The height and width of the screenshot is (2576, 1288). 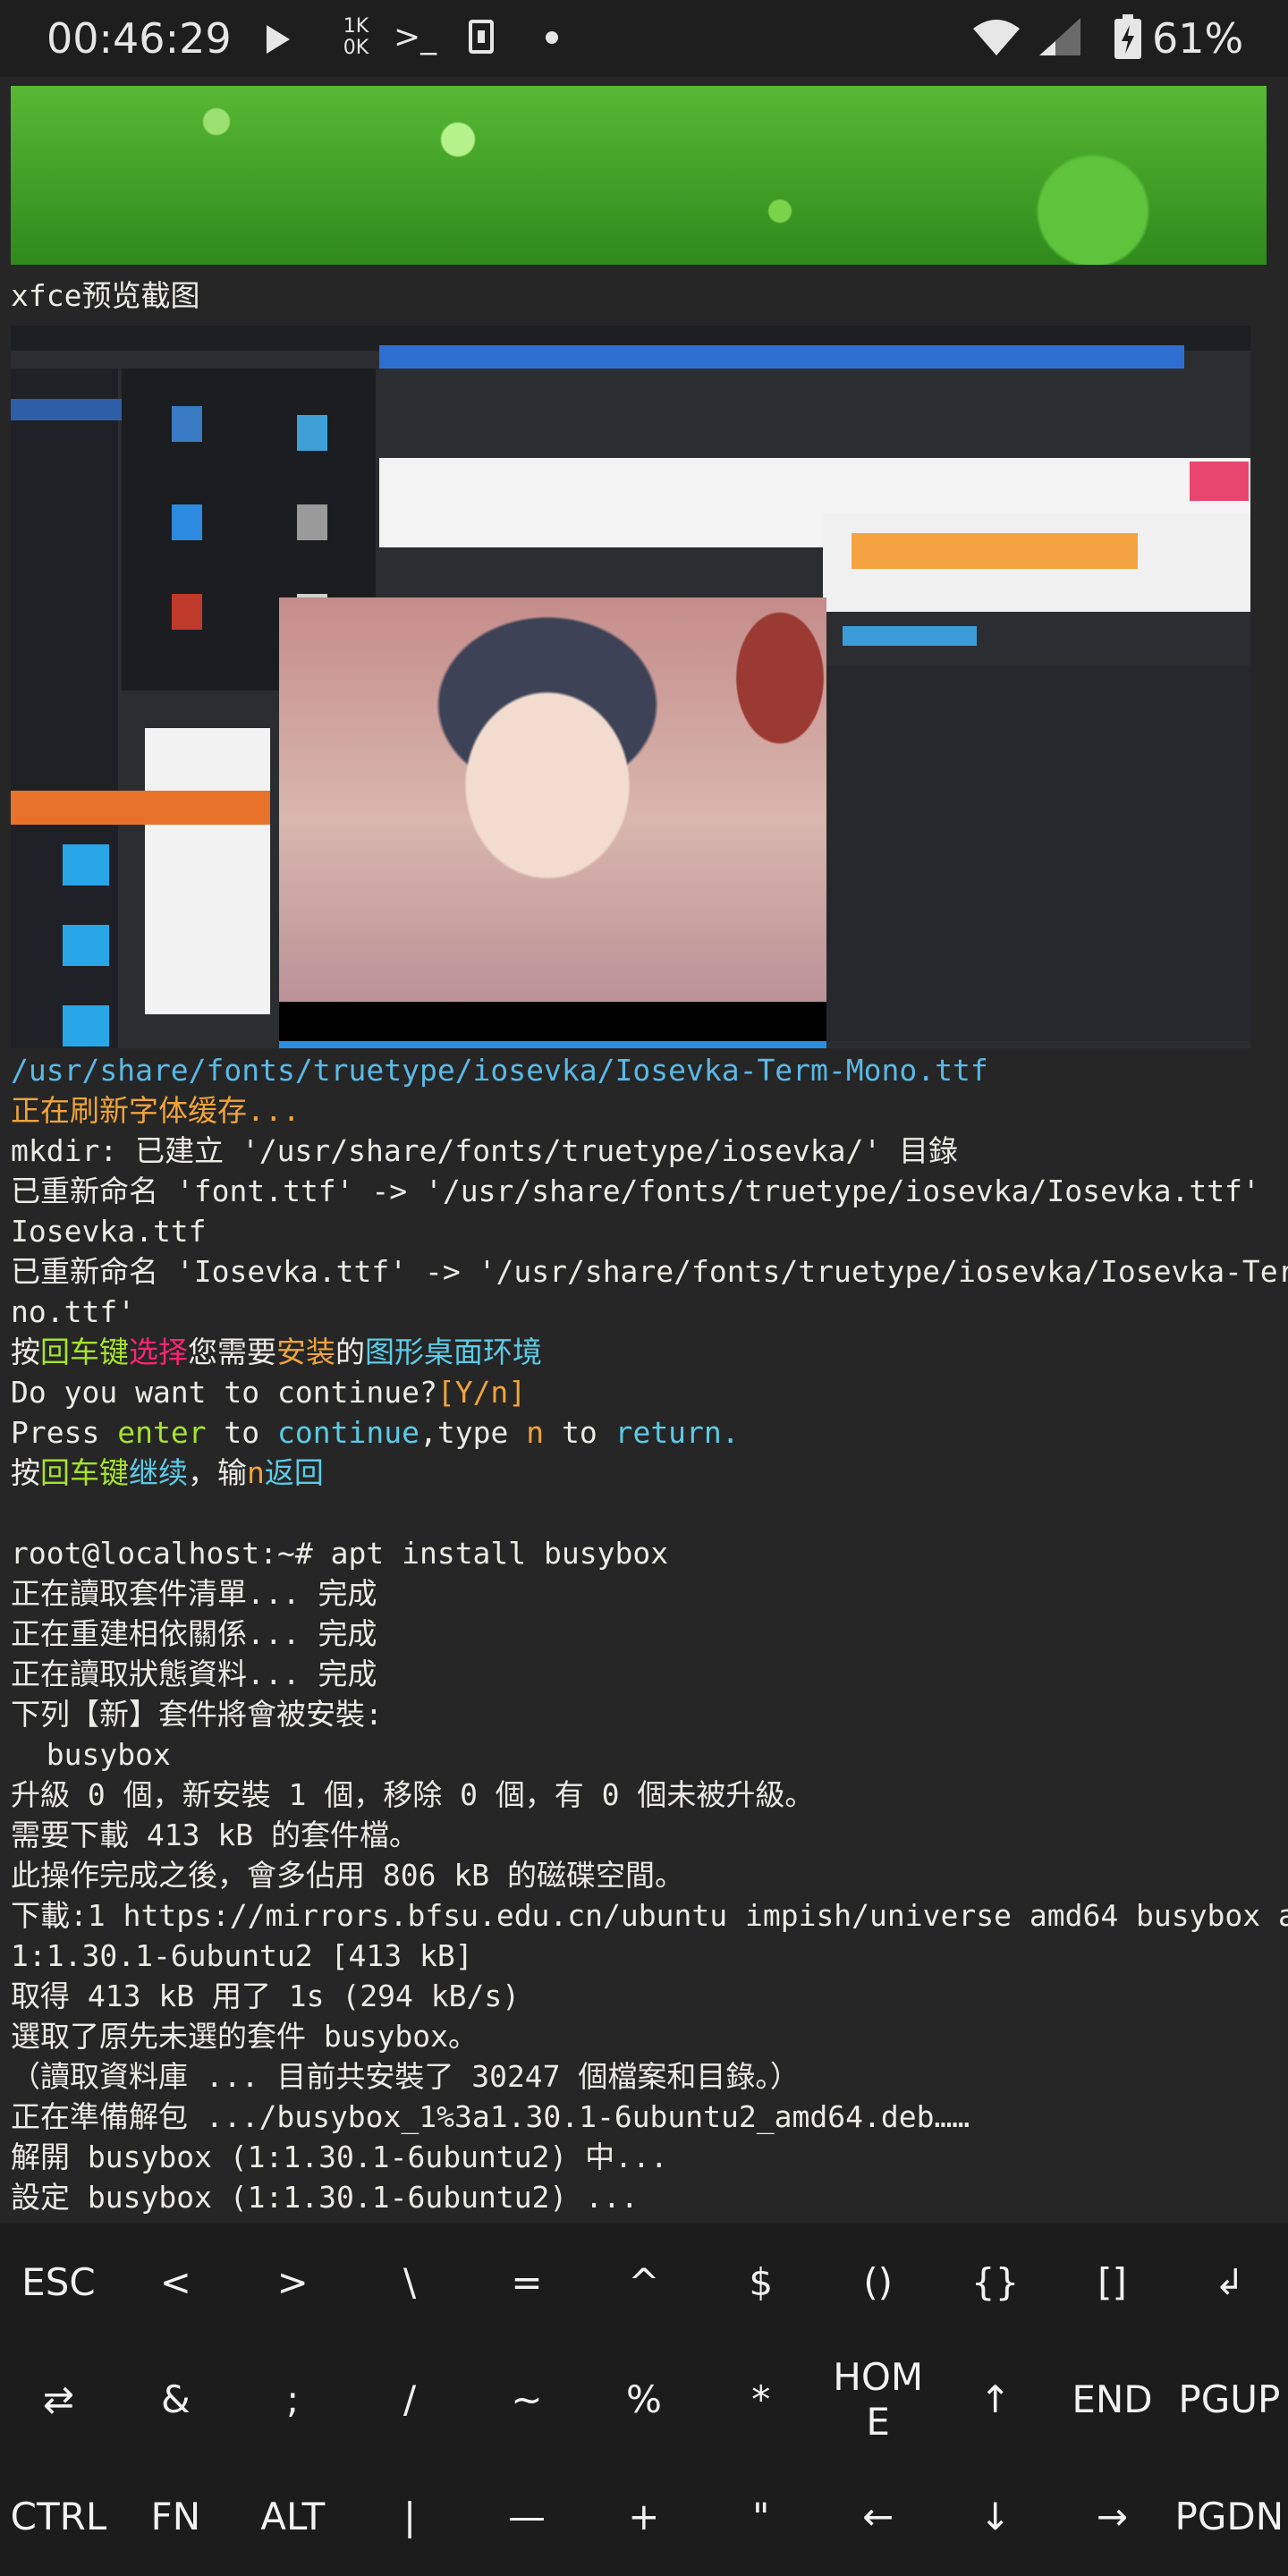 What do you see at coordinates (995, 2516) in the screenshot?
I see `key-arrow-down-icon: ↓` at bounding box center [995, 2516].